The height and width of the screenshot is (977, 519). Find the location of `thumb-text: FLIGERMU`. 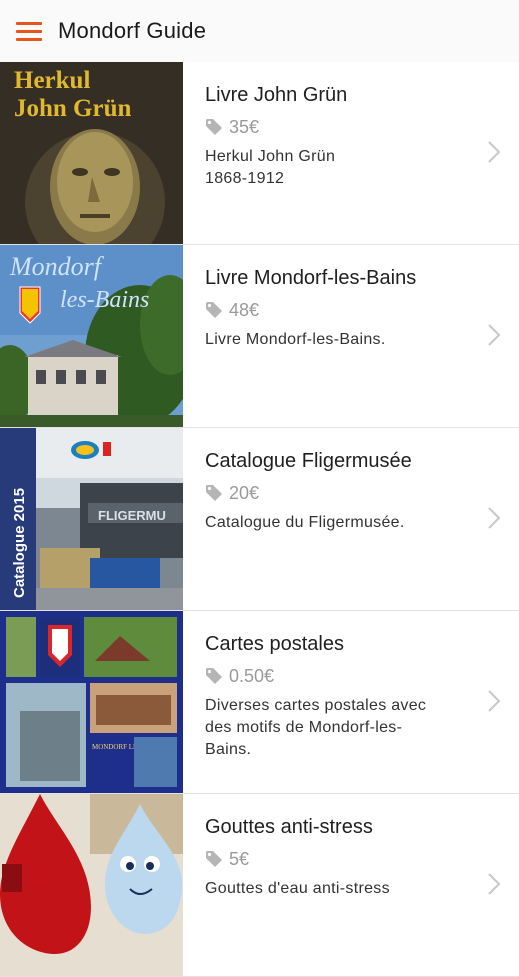

thumb-text: FLIGERMU is located at coordinates (132, 515).